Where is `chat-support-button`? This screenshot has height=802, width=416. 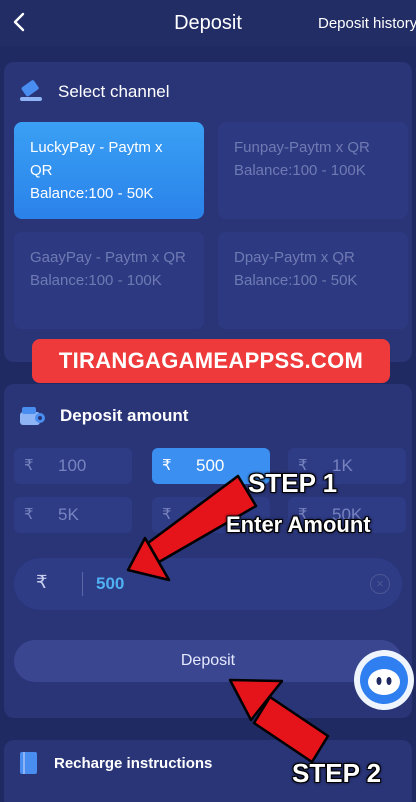 chat-support-button is located at coordinates (384, 680).